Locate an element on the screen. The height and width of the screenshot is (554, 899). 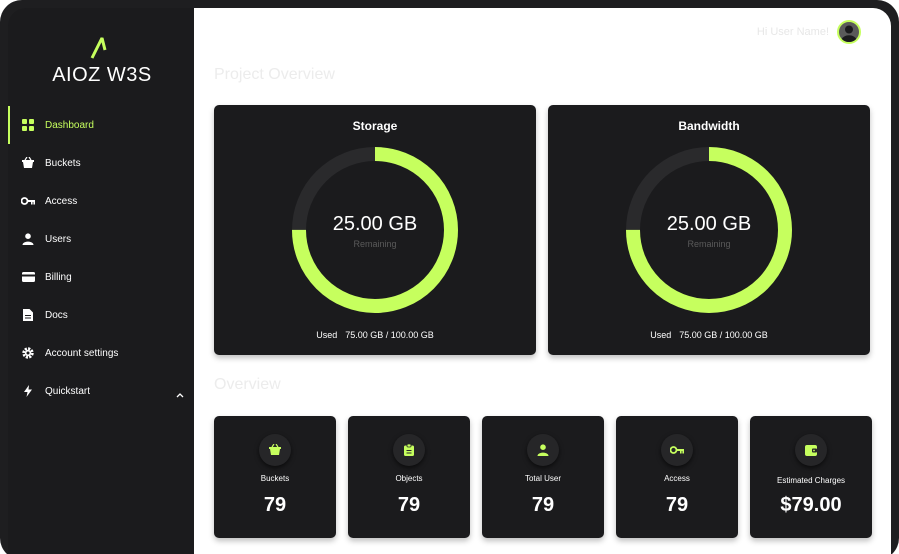
aioz-logo-icon is located at coordinates (98, 48).